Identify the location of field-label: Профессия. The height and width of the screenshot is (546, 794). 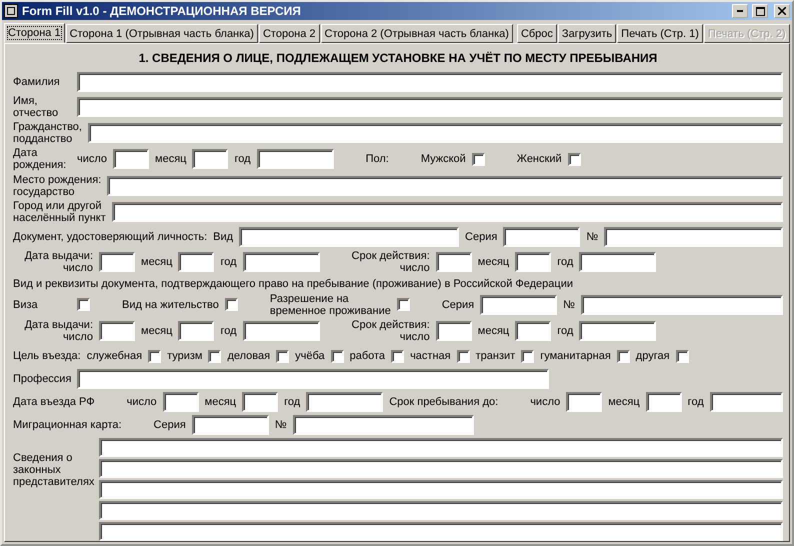
(42, 379).